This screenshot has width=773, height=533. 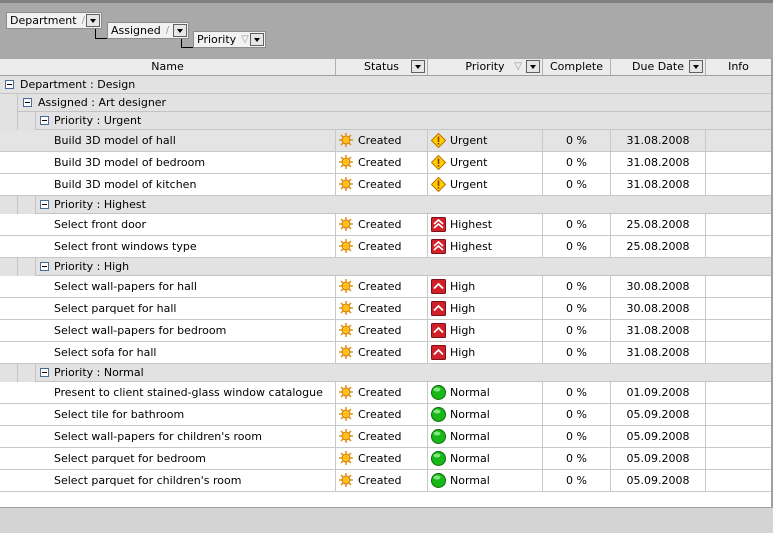 I want to click on column-header-due-date: Due Date, so click(x=658, y=67).